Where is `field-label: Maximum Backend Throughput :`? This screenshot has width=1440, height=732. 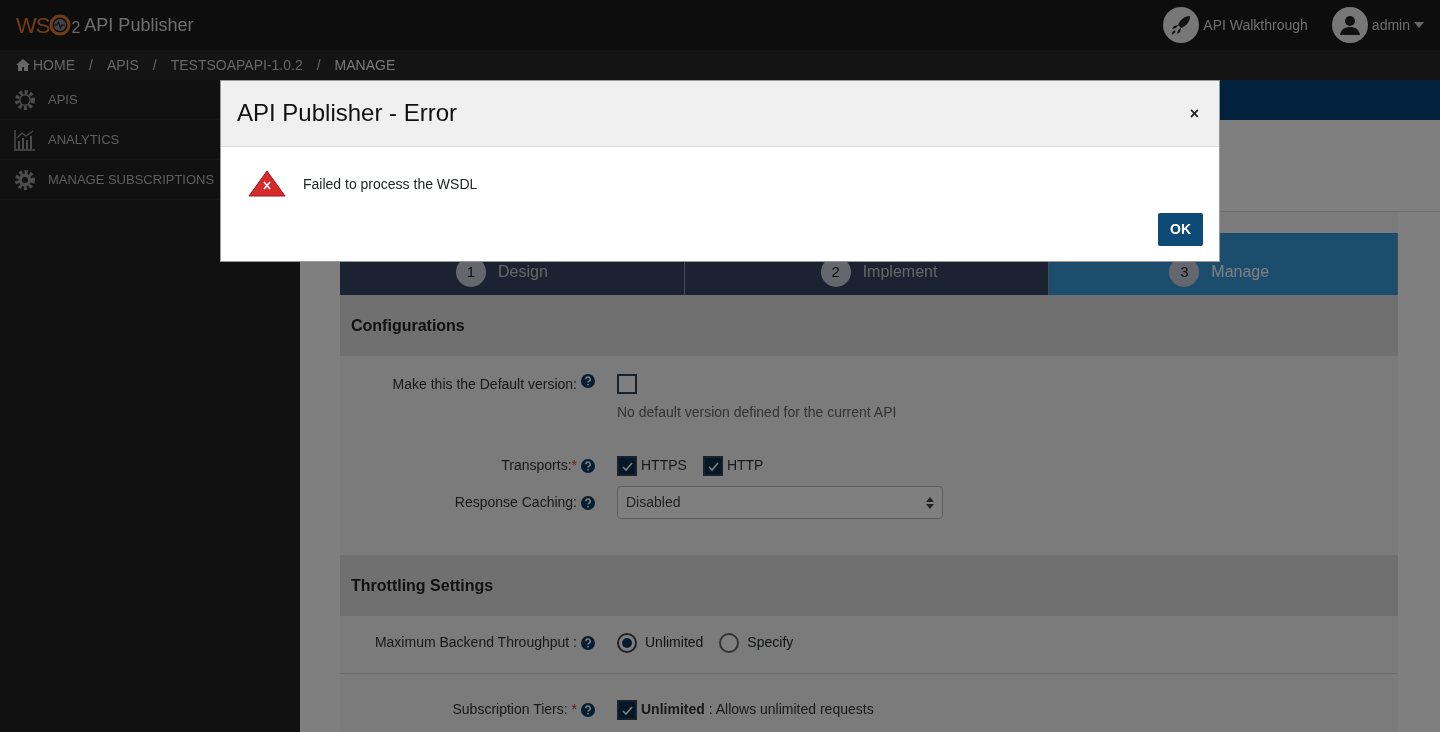
field-label: Maximum Backend Throughput : is located at coordinates (475, 642).